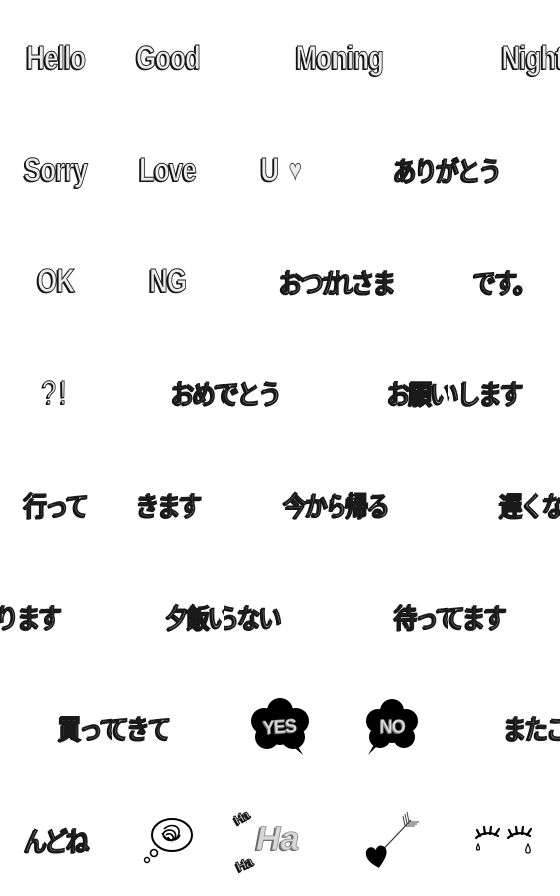 The image size is (560, 896). What do you see at coordinates (280, 58) in the screenshot?
I see `sticker-mor: Mor` at bounding box center [280, 58].